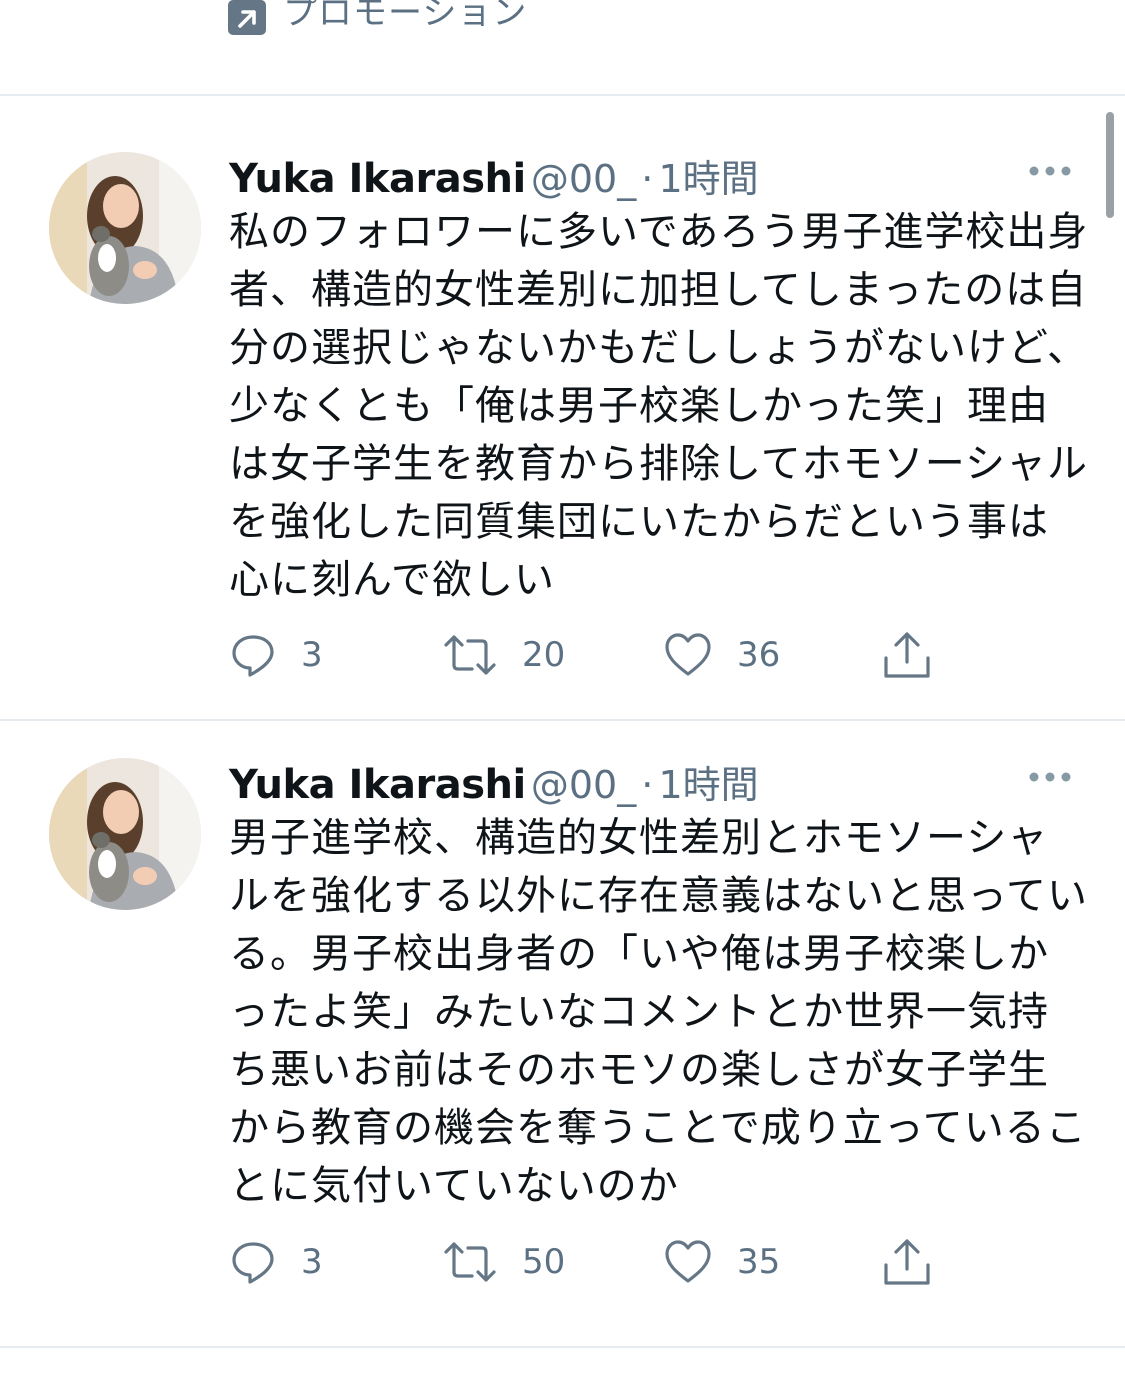  I want to click on promotion-label: プロモーション, so click(405, 16).